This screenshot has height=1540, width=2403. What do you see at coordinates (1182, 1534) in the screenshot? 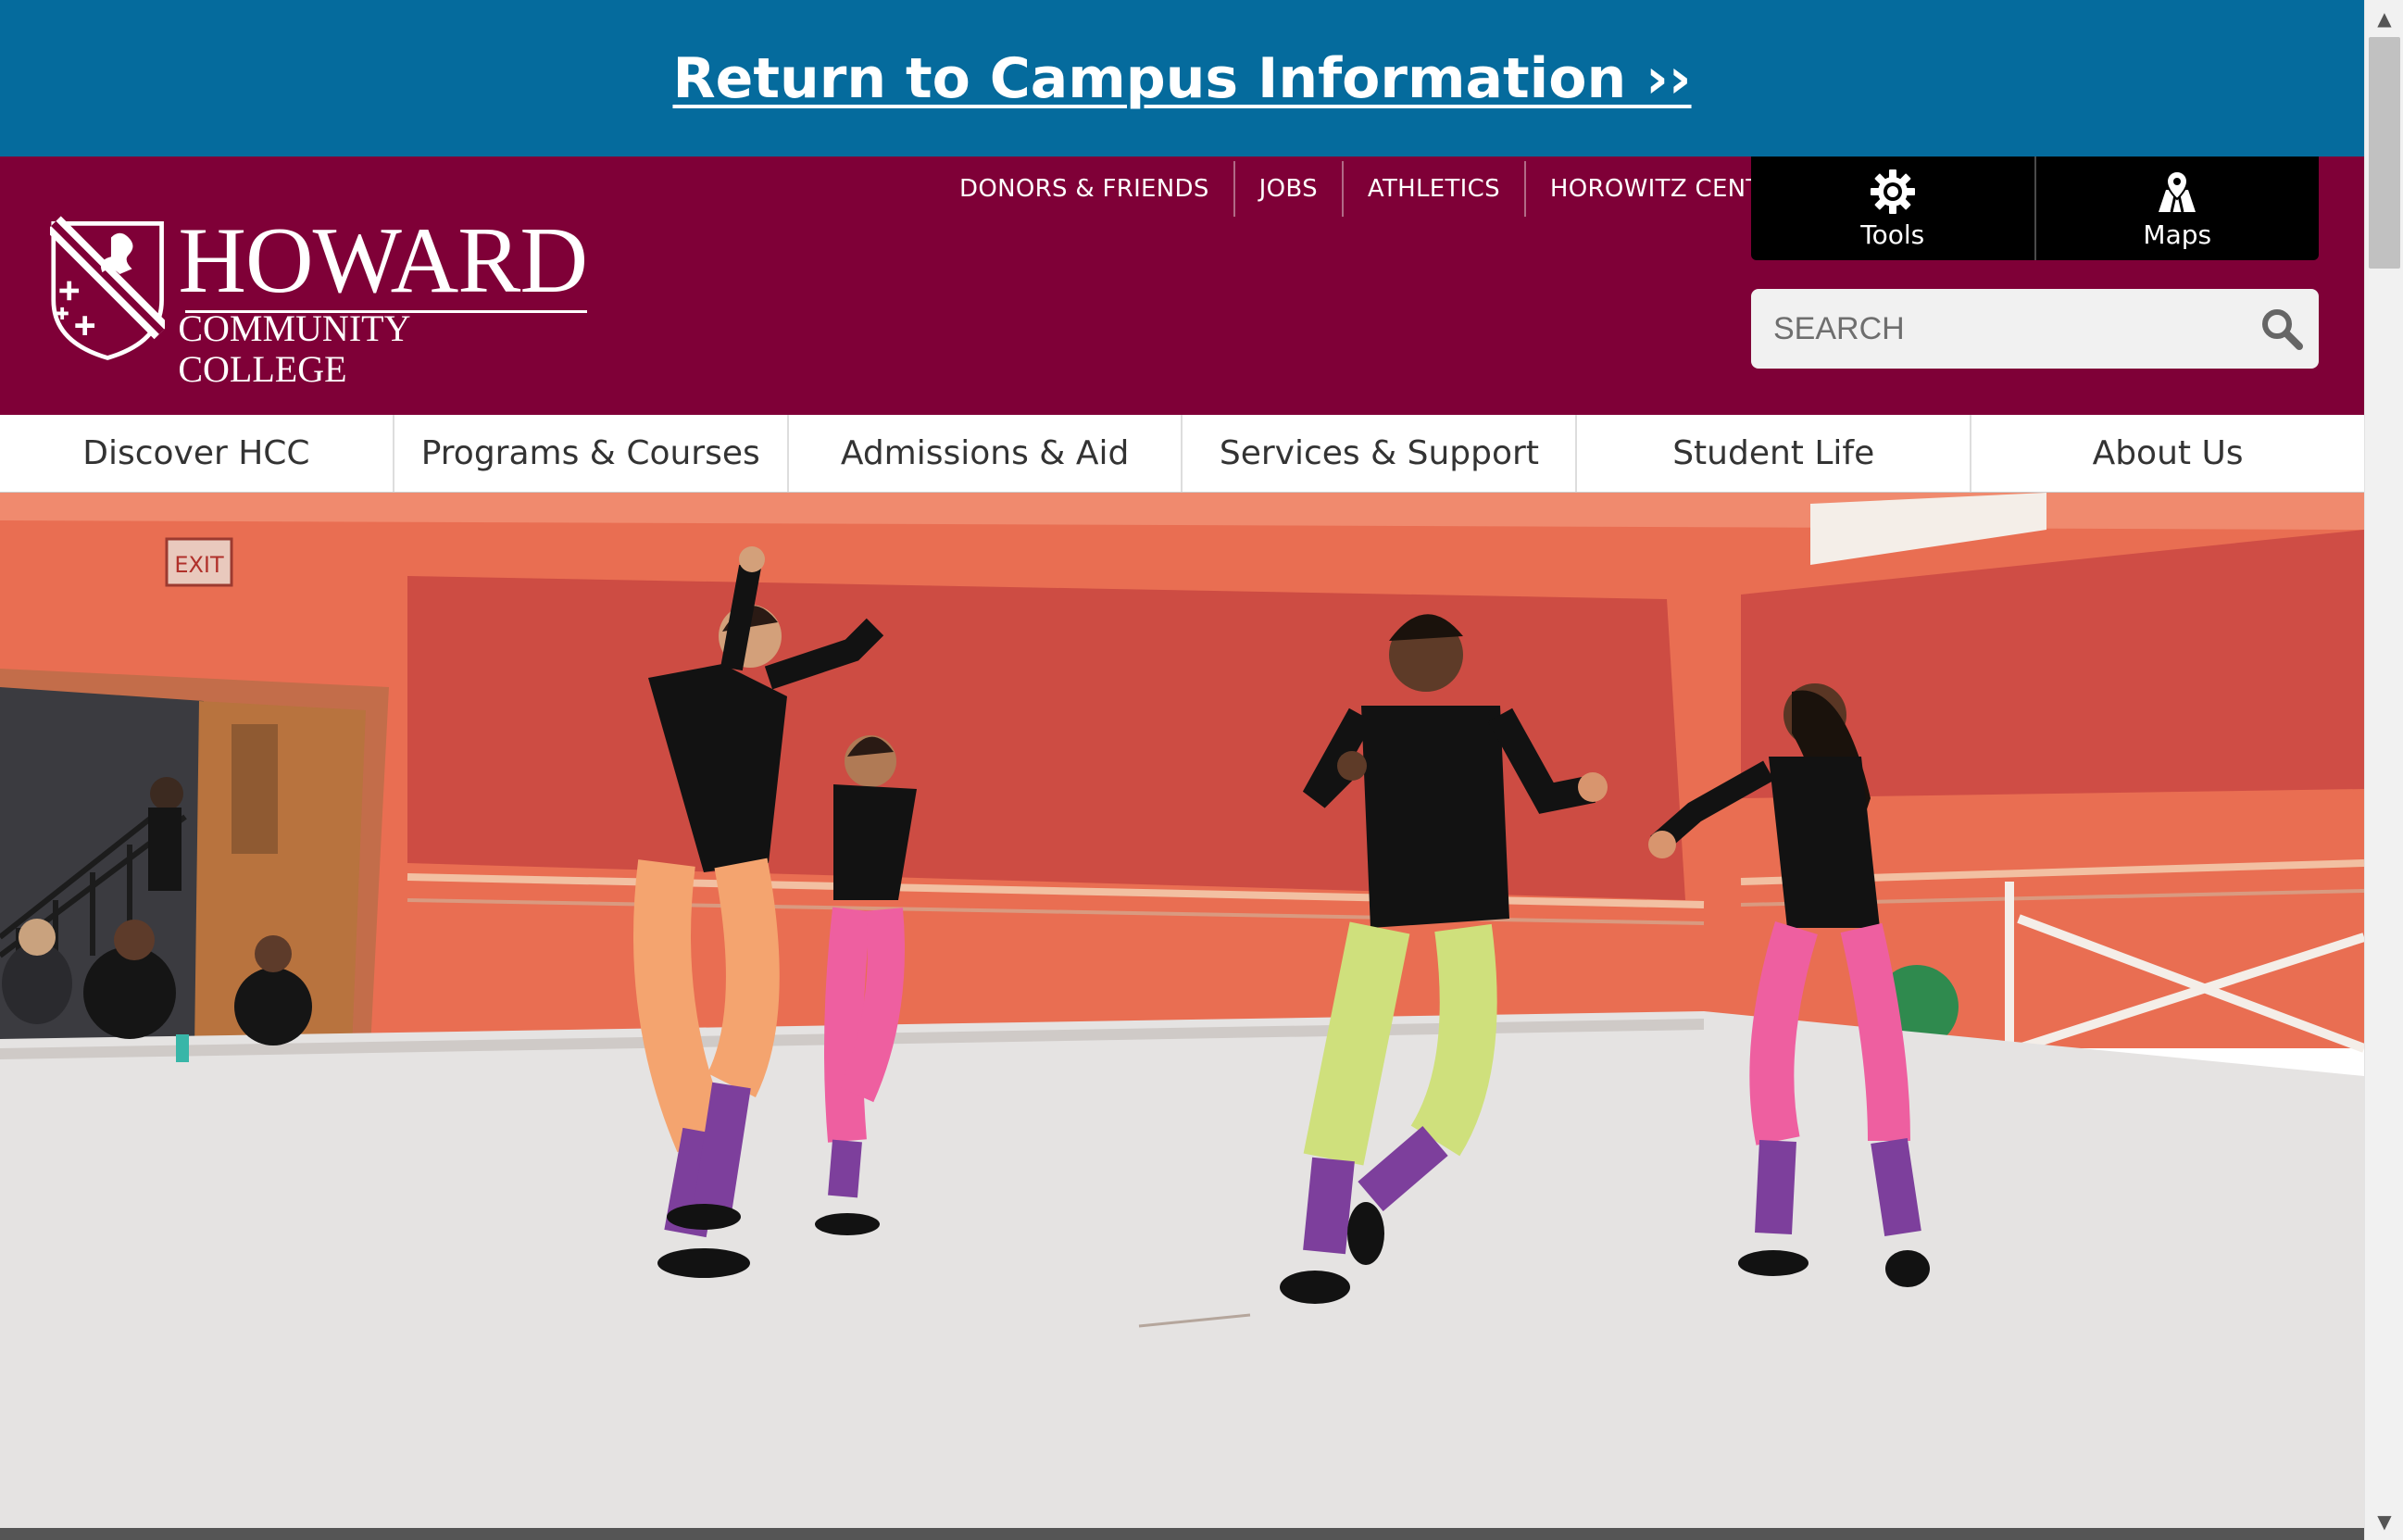
I see `page-bottom-strip` at bounding box center [1182, 1534].